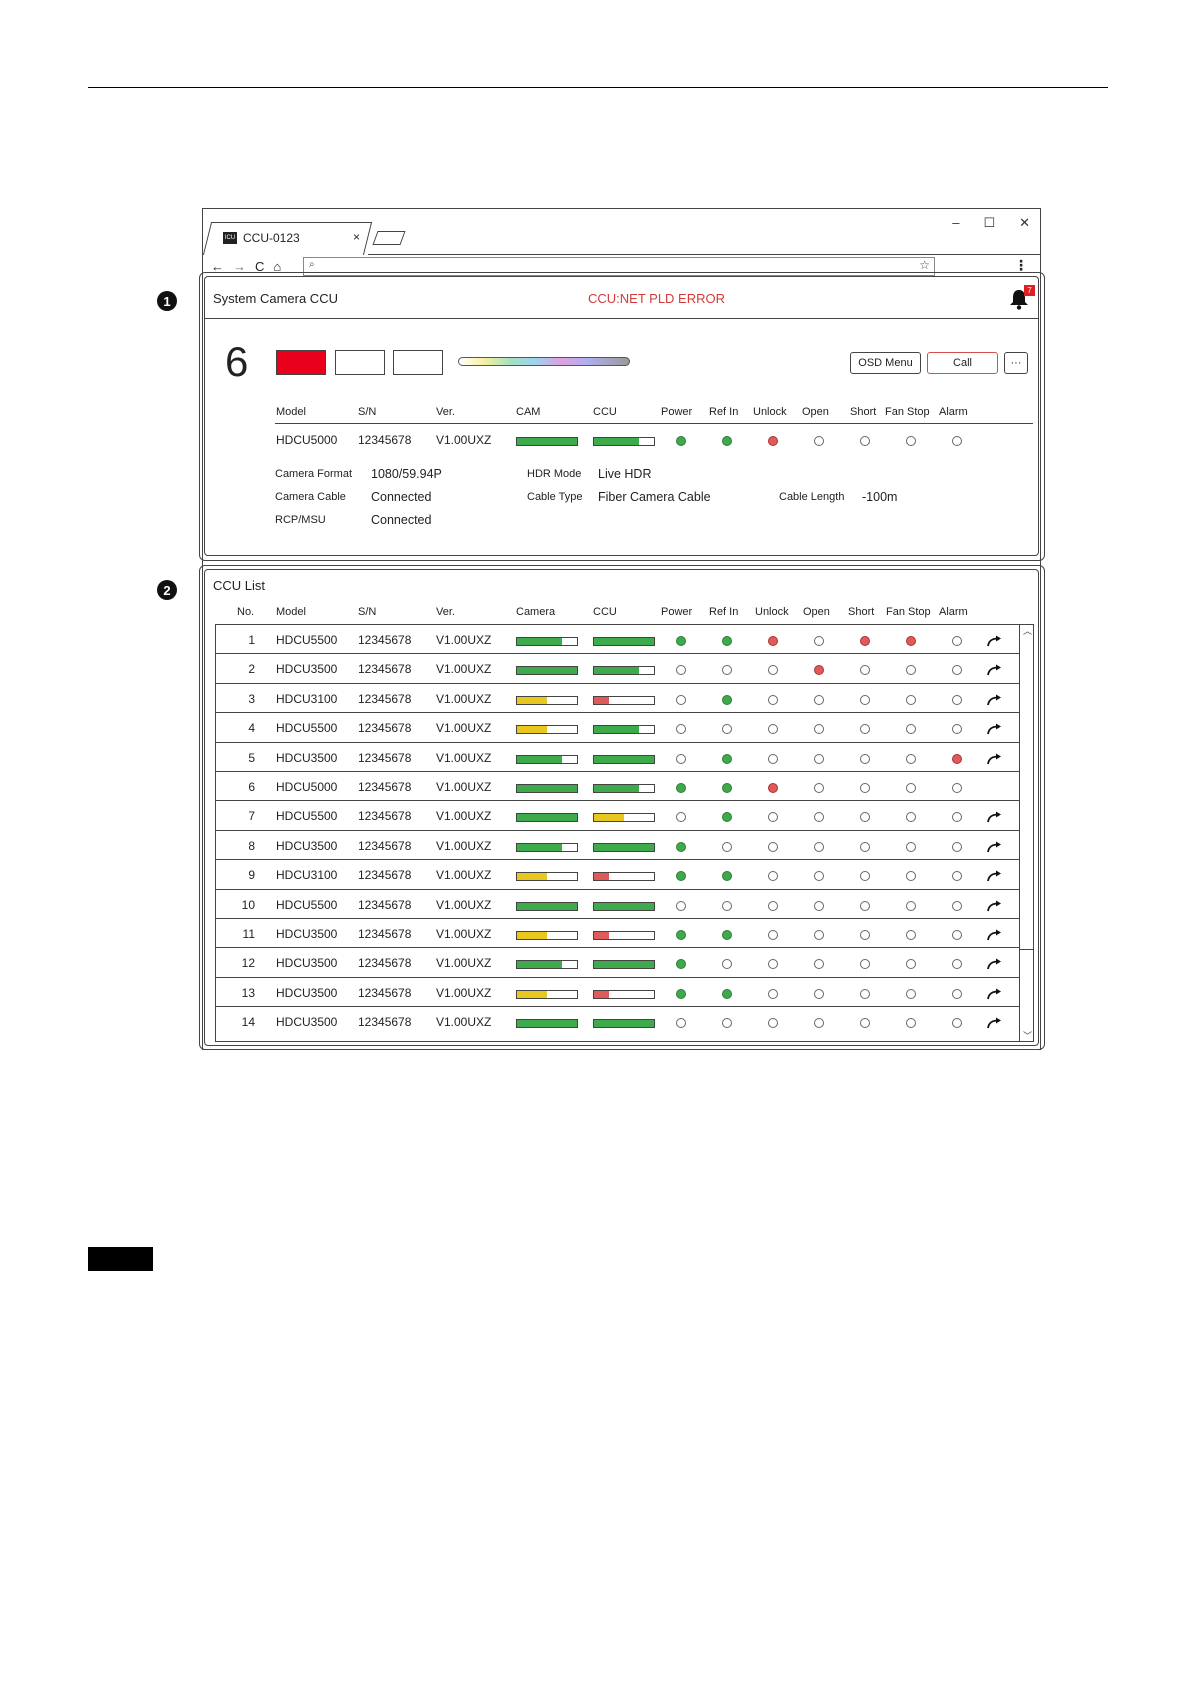 This screenshot has height=1684, width=1190. What do you see at coordinates (310, 497) in the screenshot?
I see `camera-cable-label: Camera Cable` at bounding box center [310, 497].